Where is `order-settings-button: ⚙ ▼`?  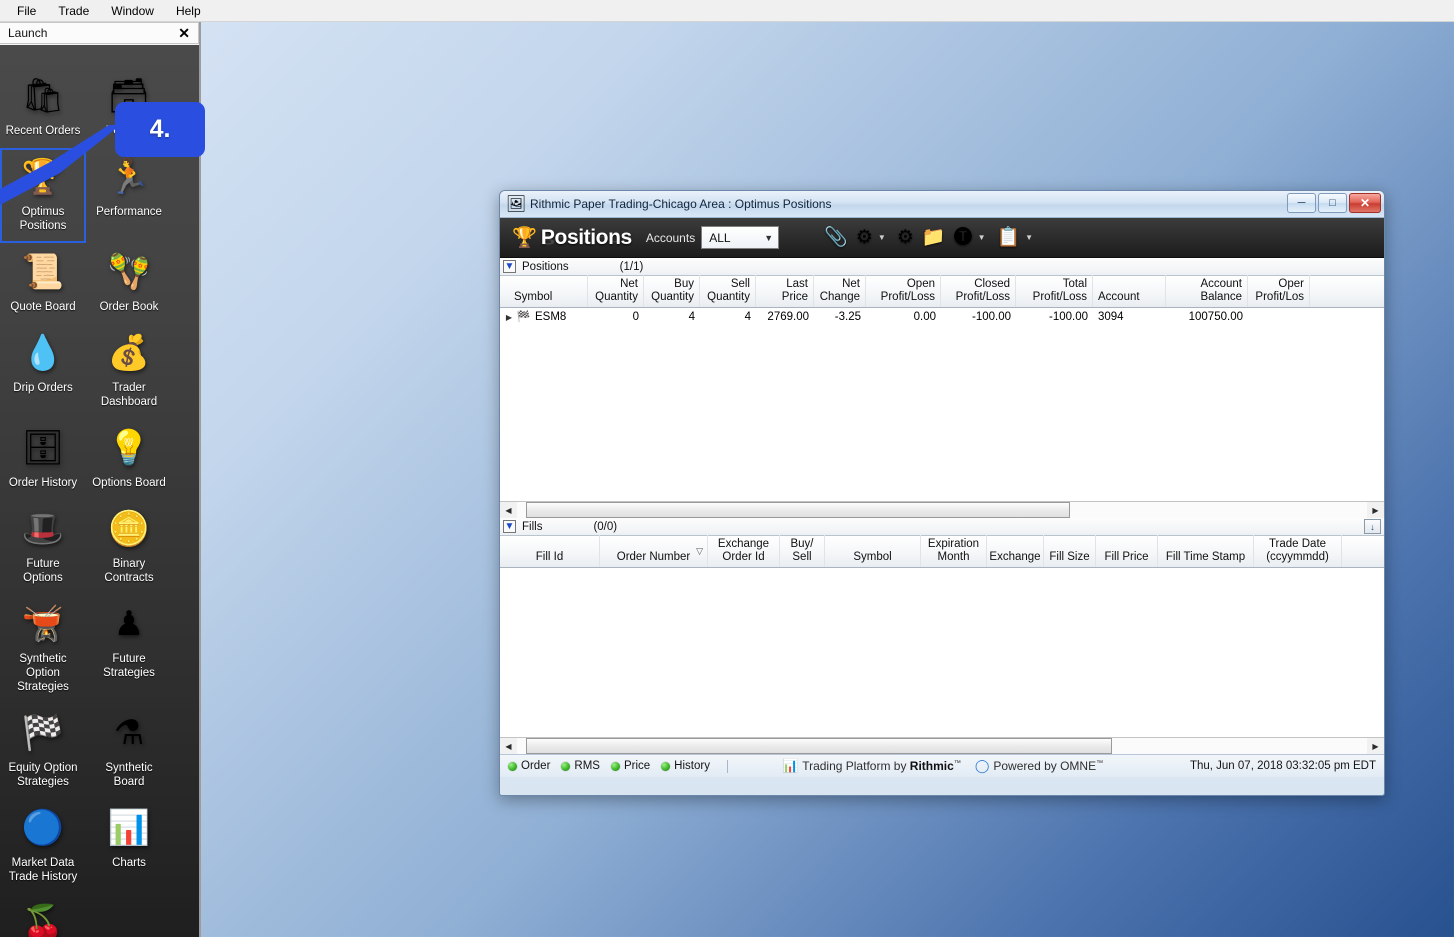
order-settings-button: ⚙ ▼ is located at coordinates (872, 237).